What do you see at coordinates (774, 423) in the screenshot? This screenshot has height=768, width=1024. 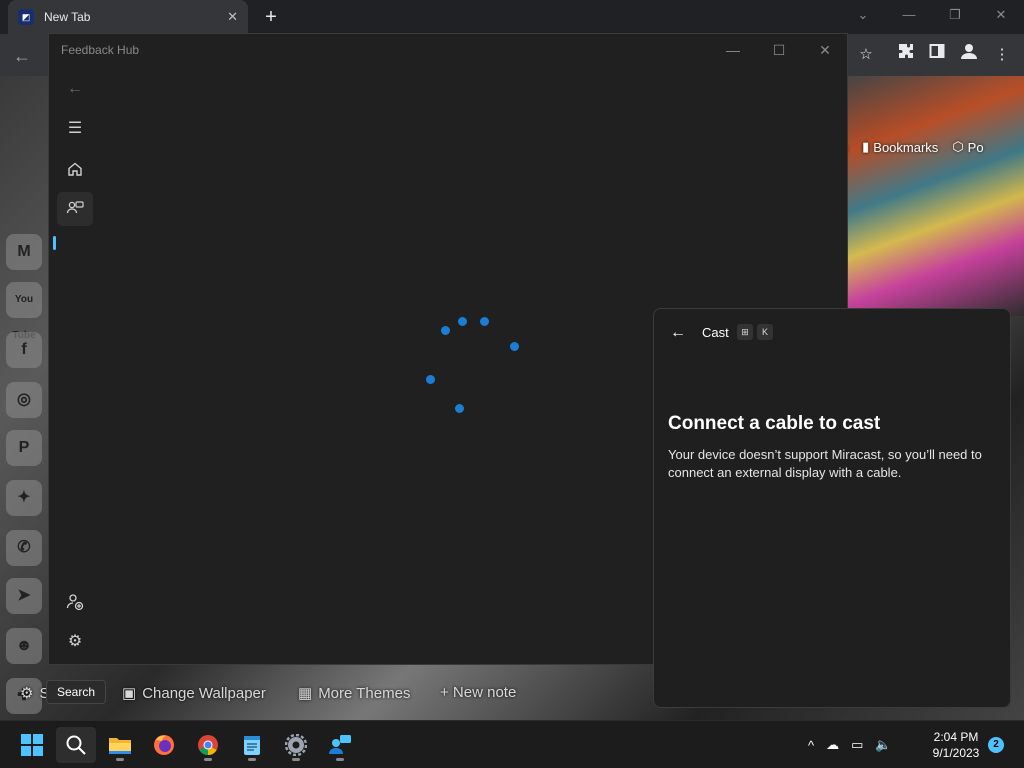 I see `cast-heading: Connect a cable to cast` at bounding box center [774, 423].